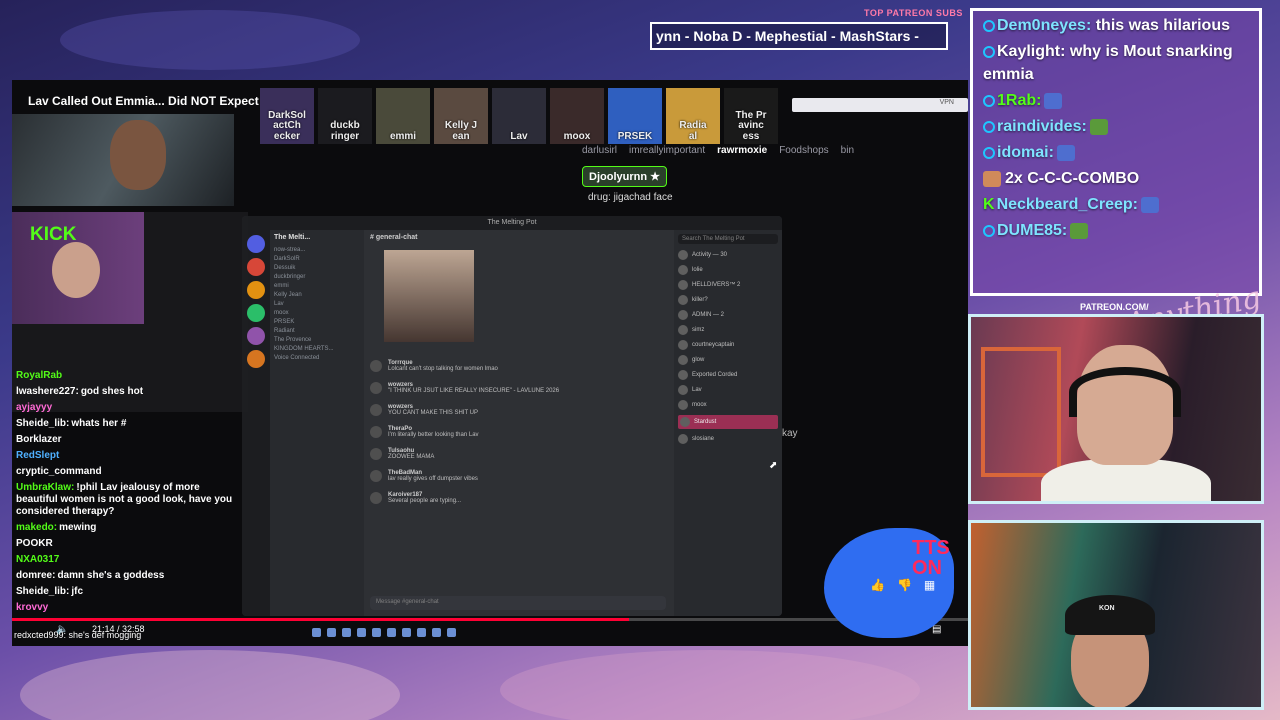 The image size is (1280, 720). I want to click on chat-username: ayjayyy, so click(34, 407).